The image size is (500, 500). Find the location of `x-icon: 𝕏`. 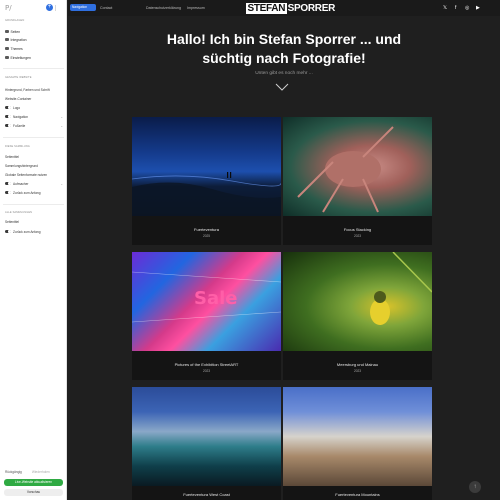

x-icon: 𝕏 is located at coordinates (445, 8).